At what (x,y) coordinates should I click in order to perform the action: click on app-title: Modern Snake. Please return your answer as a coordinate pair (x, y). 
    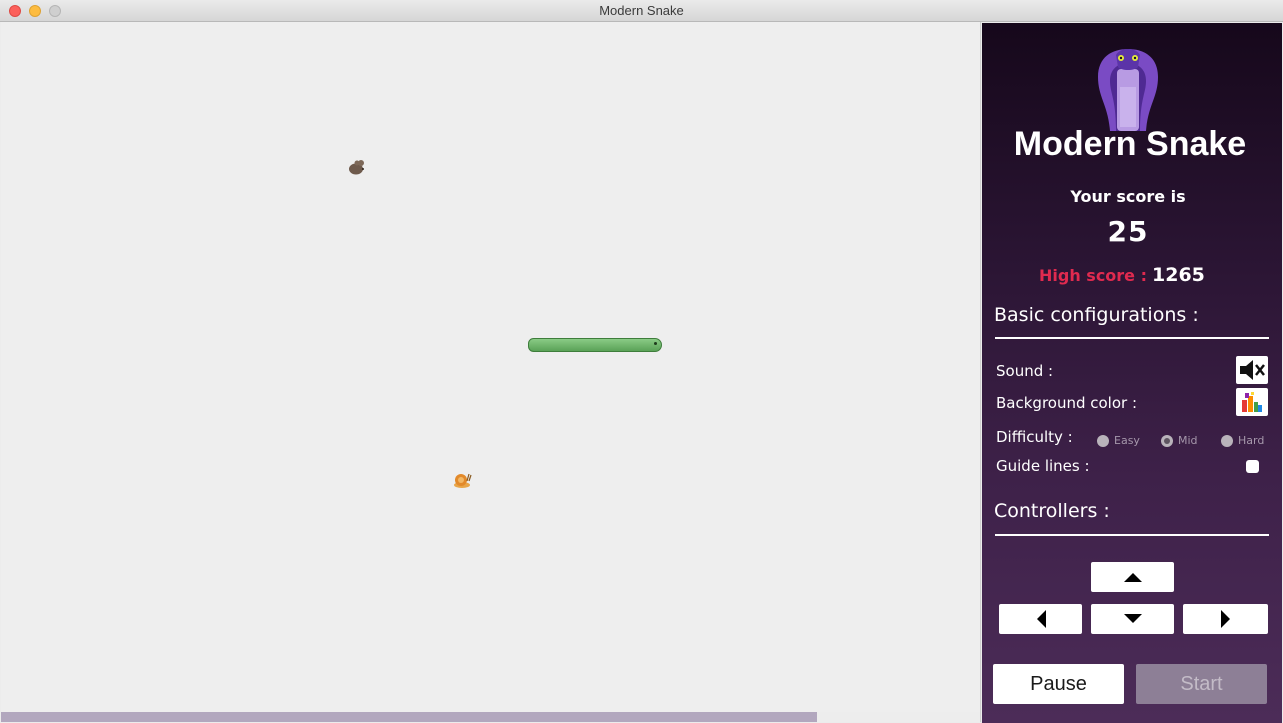
    Looking at the image, I should click on (1130, 144).